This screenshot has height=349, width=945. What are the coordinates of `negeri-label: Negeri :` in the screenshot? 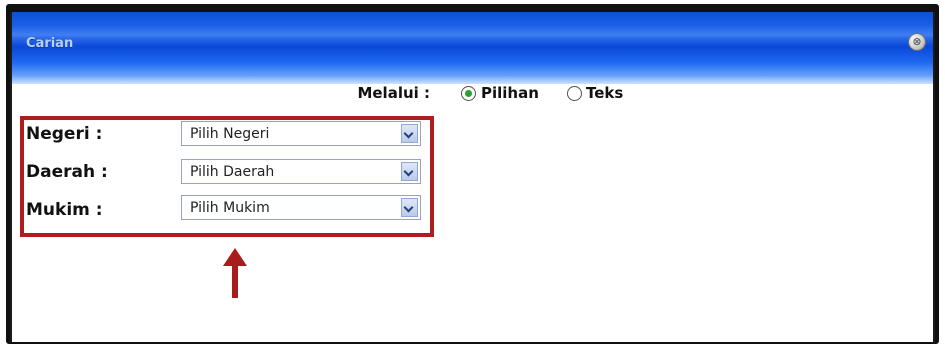 It's located at (64, 134).